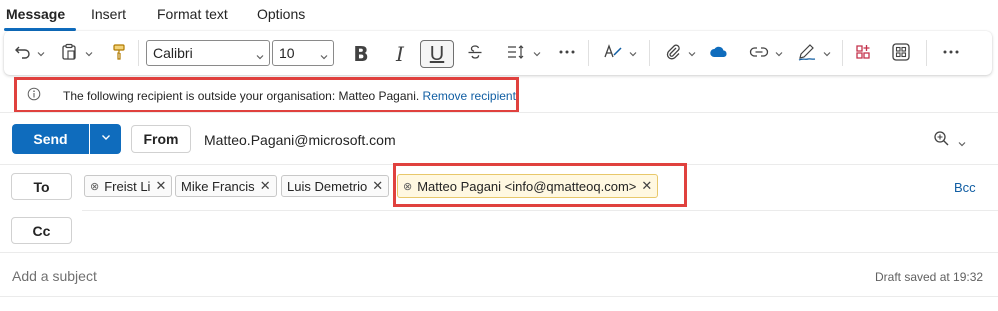 The width and height of the screenshot is (998, 311). I want to click on send-button: Send, so click(50, 139).